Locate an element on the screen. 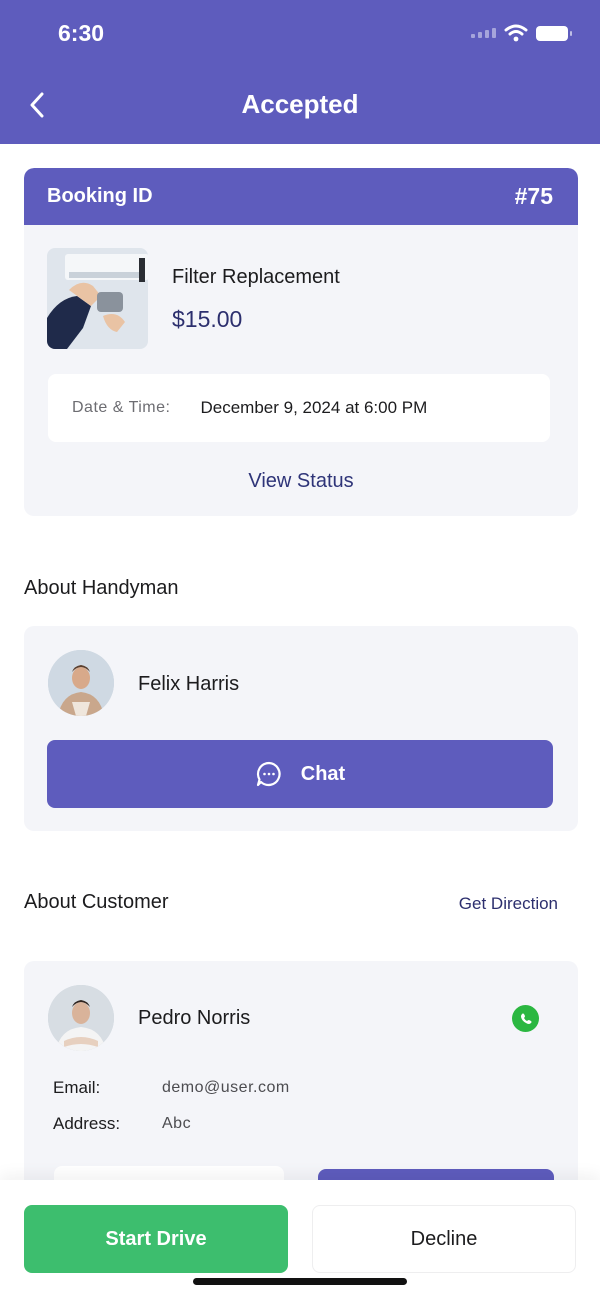  view-status-link: View Status is located at coordinates (301, 481).